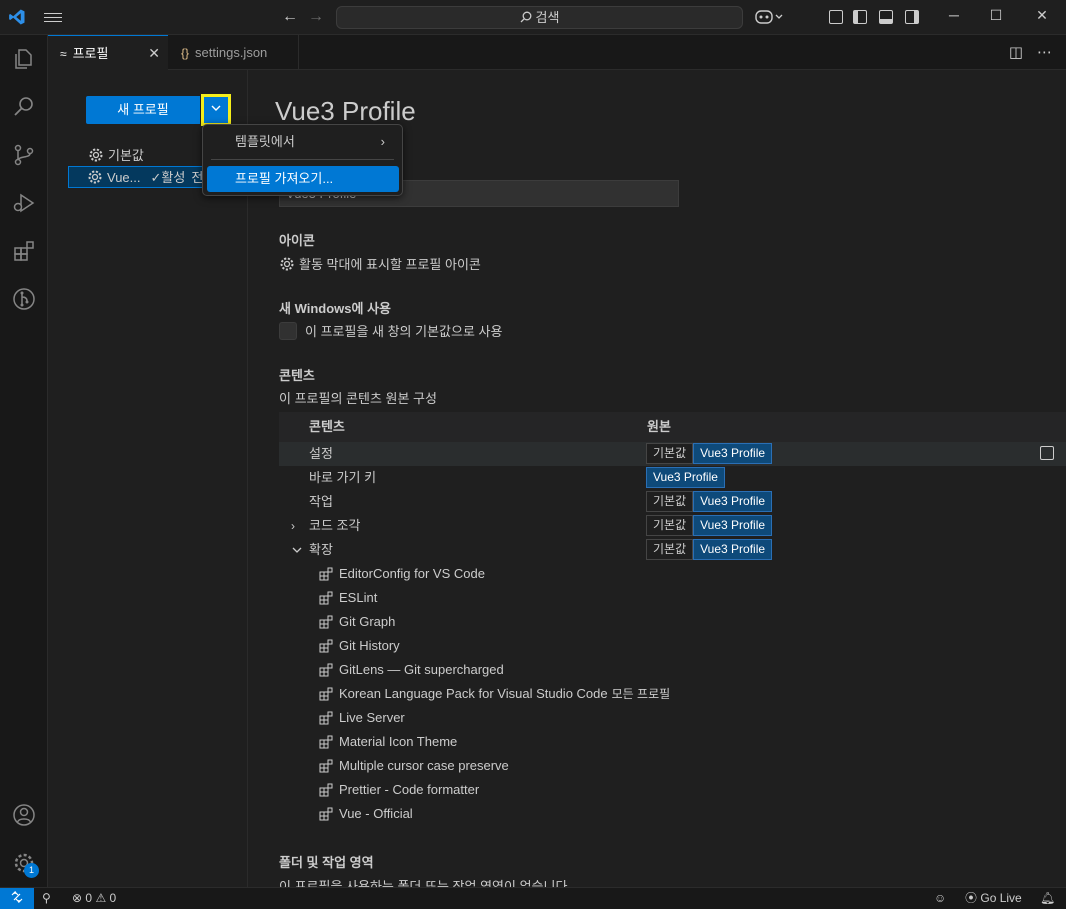 This screenshot has height=909, width=1066. I want to click on customize-layout-icon, so click(836, 17).